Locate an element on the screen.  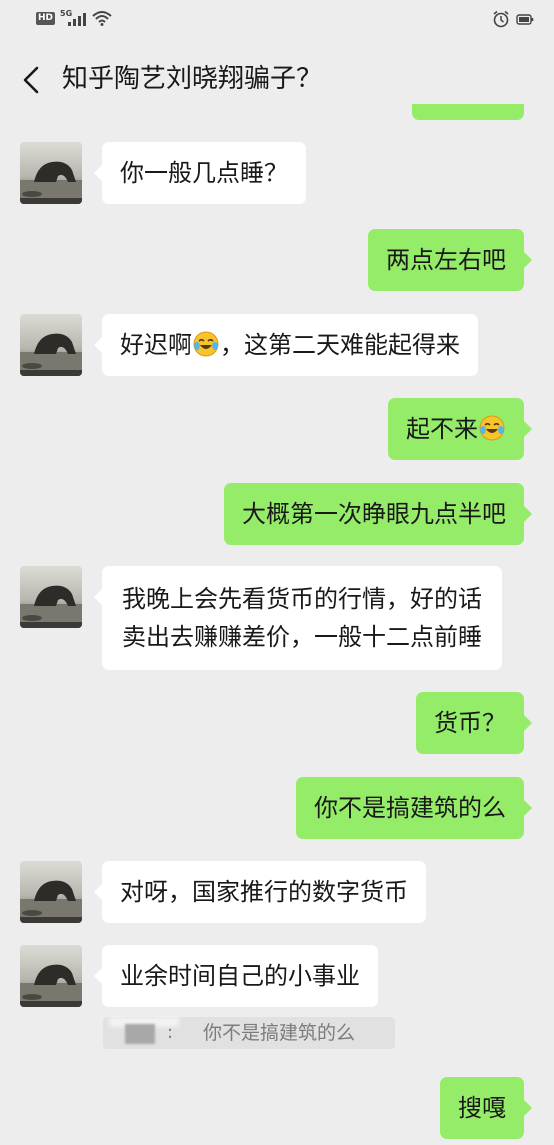
sent-message-bubble: 搜嘎 is located at coordinates (486, 1108).